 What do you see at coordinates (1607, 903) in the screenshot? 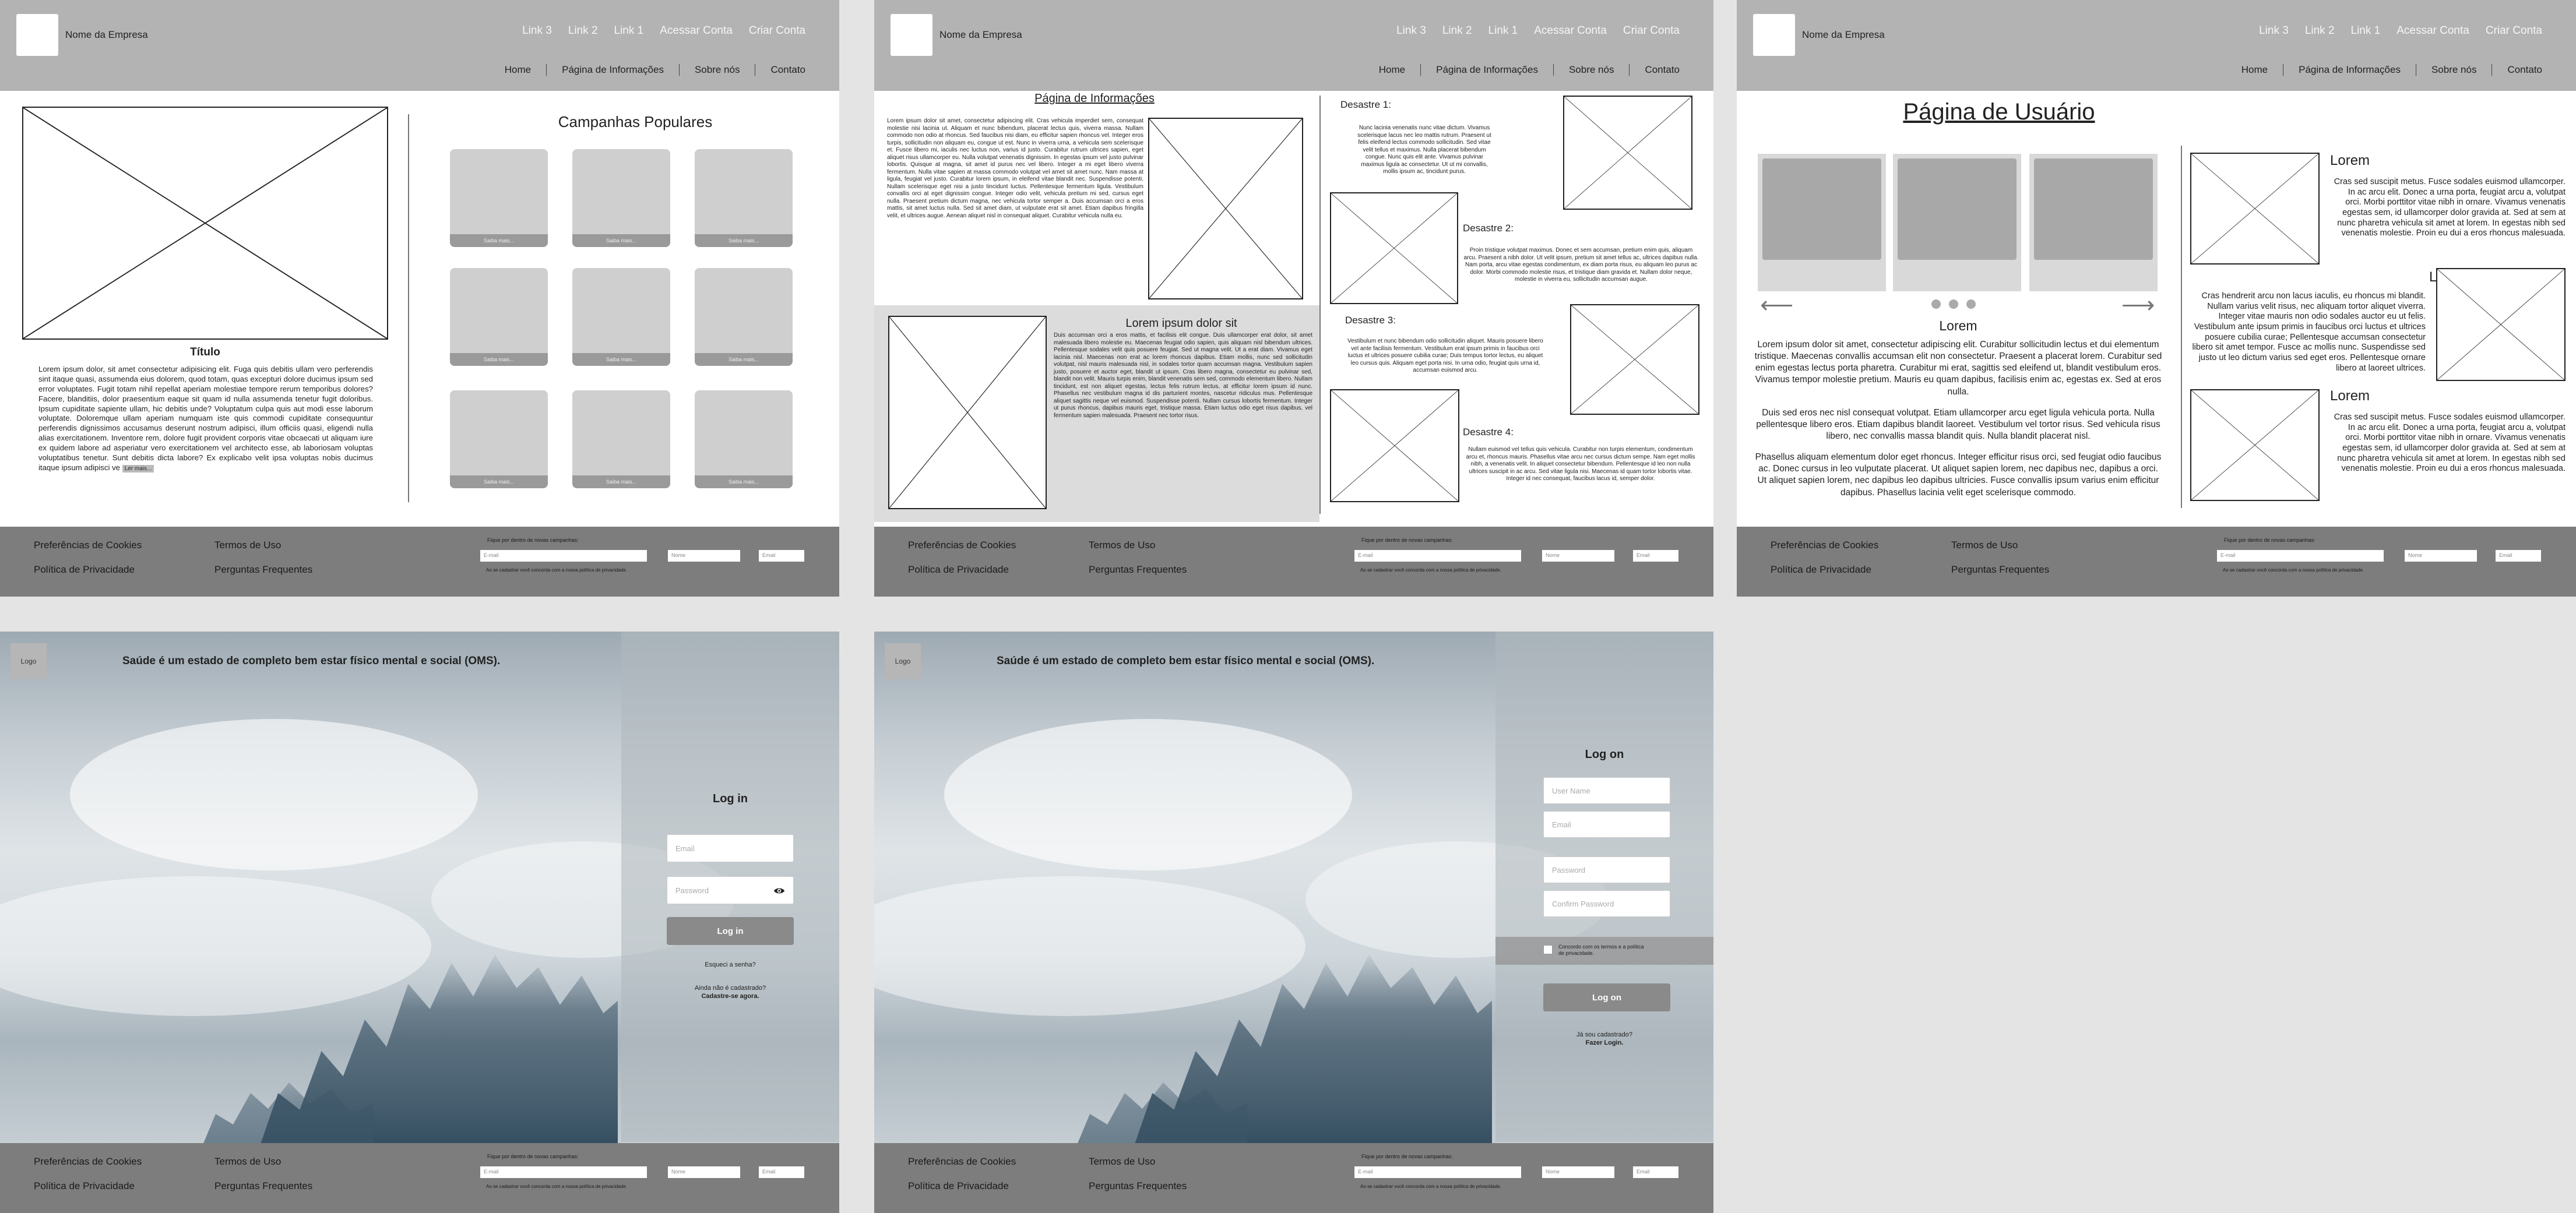
I see `confirm-password-field: Confirm Password` at bounding box center [1607, 903].